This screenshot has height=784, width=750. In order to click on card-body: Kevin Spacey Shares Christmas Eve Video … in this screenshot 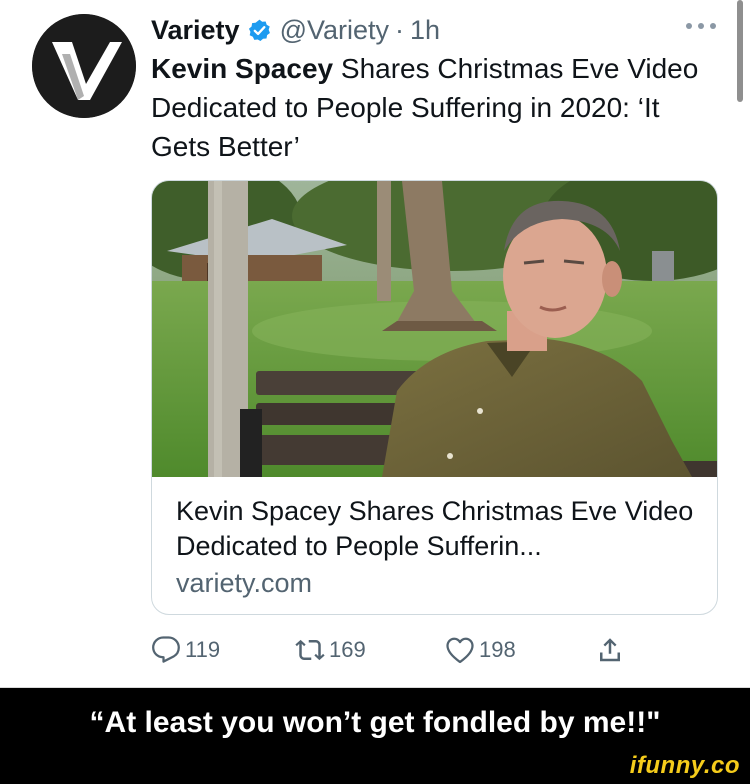, I will do `click(436, 547)`.